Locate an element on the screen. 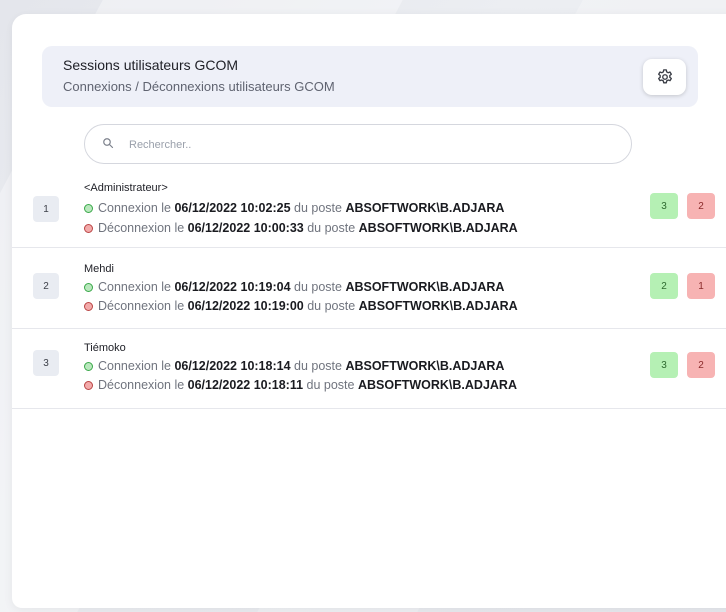  deconnexion-date: 06/12/2022 10:00:33 is located at coordinates (245, 228).